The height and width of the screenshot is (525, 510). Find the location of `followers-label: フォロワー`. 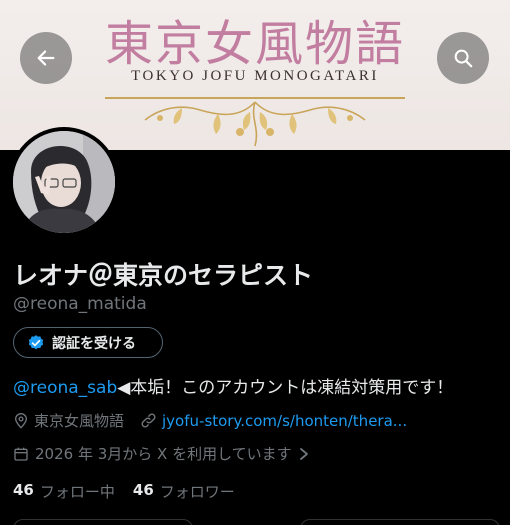

followers-label: フォロワー is located at coordinates (197, 492).